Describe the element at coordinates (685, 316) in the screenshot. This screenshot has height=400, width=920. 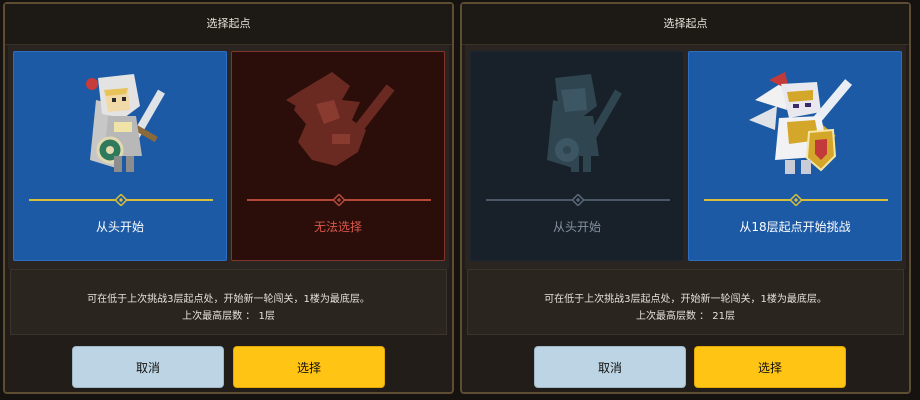
I see `highest-floor-text: 上次最高层数 ： 21层` at that location.